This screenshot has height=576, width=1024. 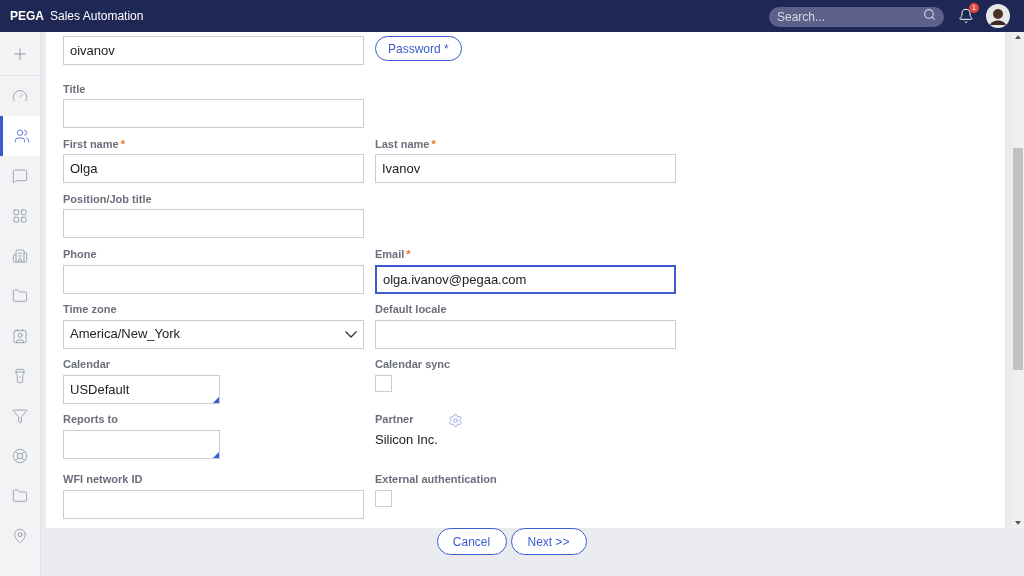 What do you see at coordinates (74, 89) in the screenshot?
I see `field-label: Title` at bounding box center [74, 89].